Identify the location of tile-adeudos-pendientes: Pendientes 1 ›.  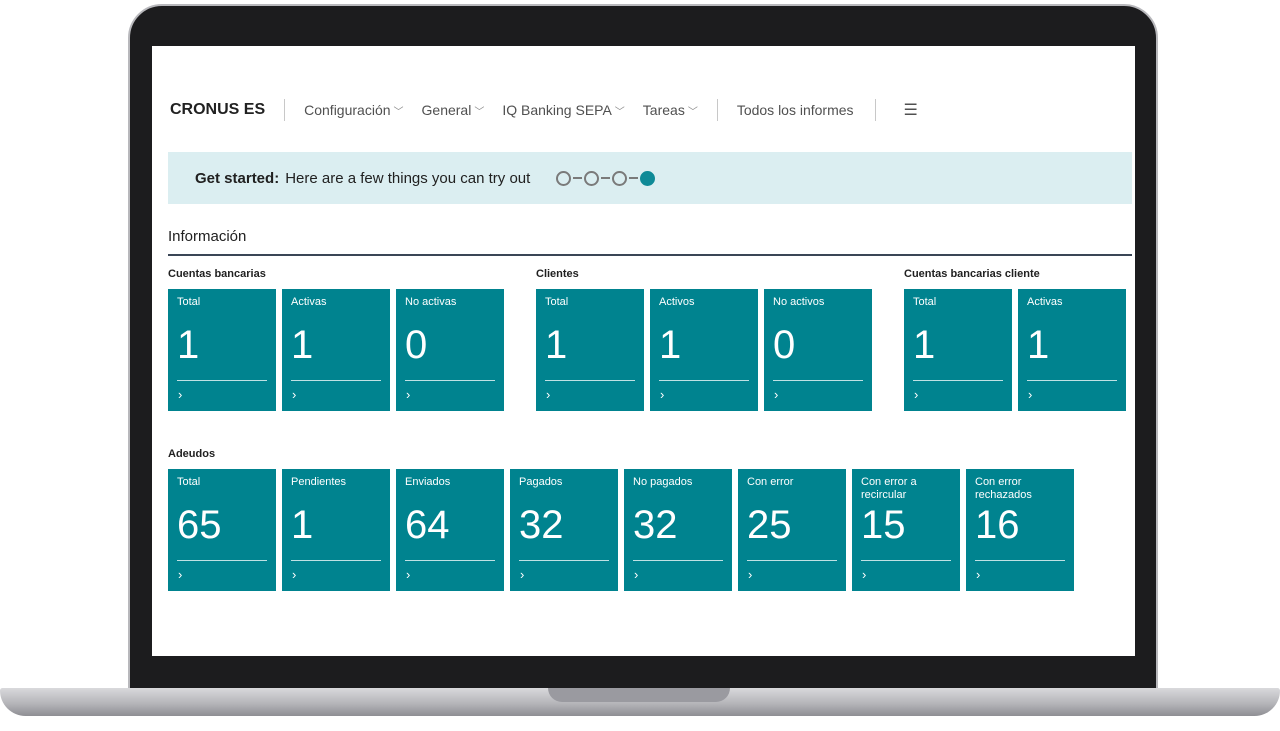
(336, 530).